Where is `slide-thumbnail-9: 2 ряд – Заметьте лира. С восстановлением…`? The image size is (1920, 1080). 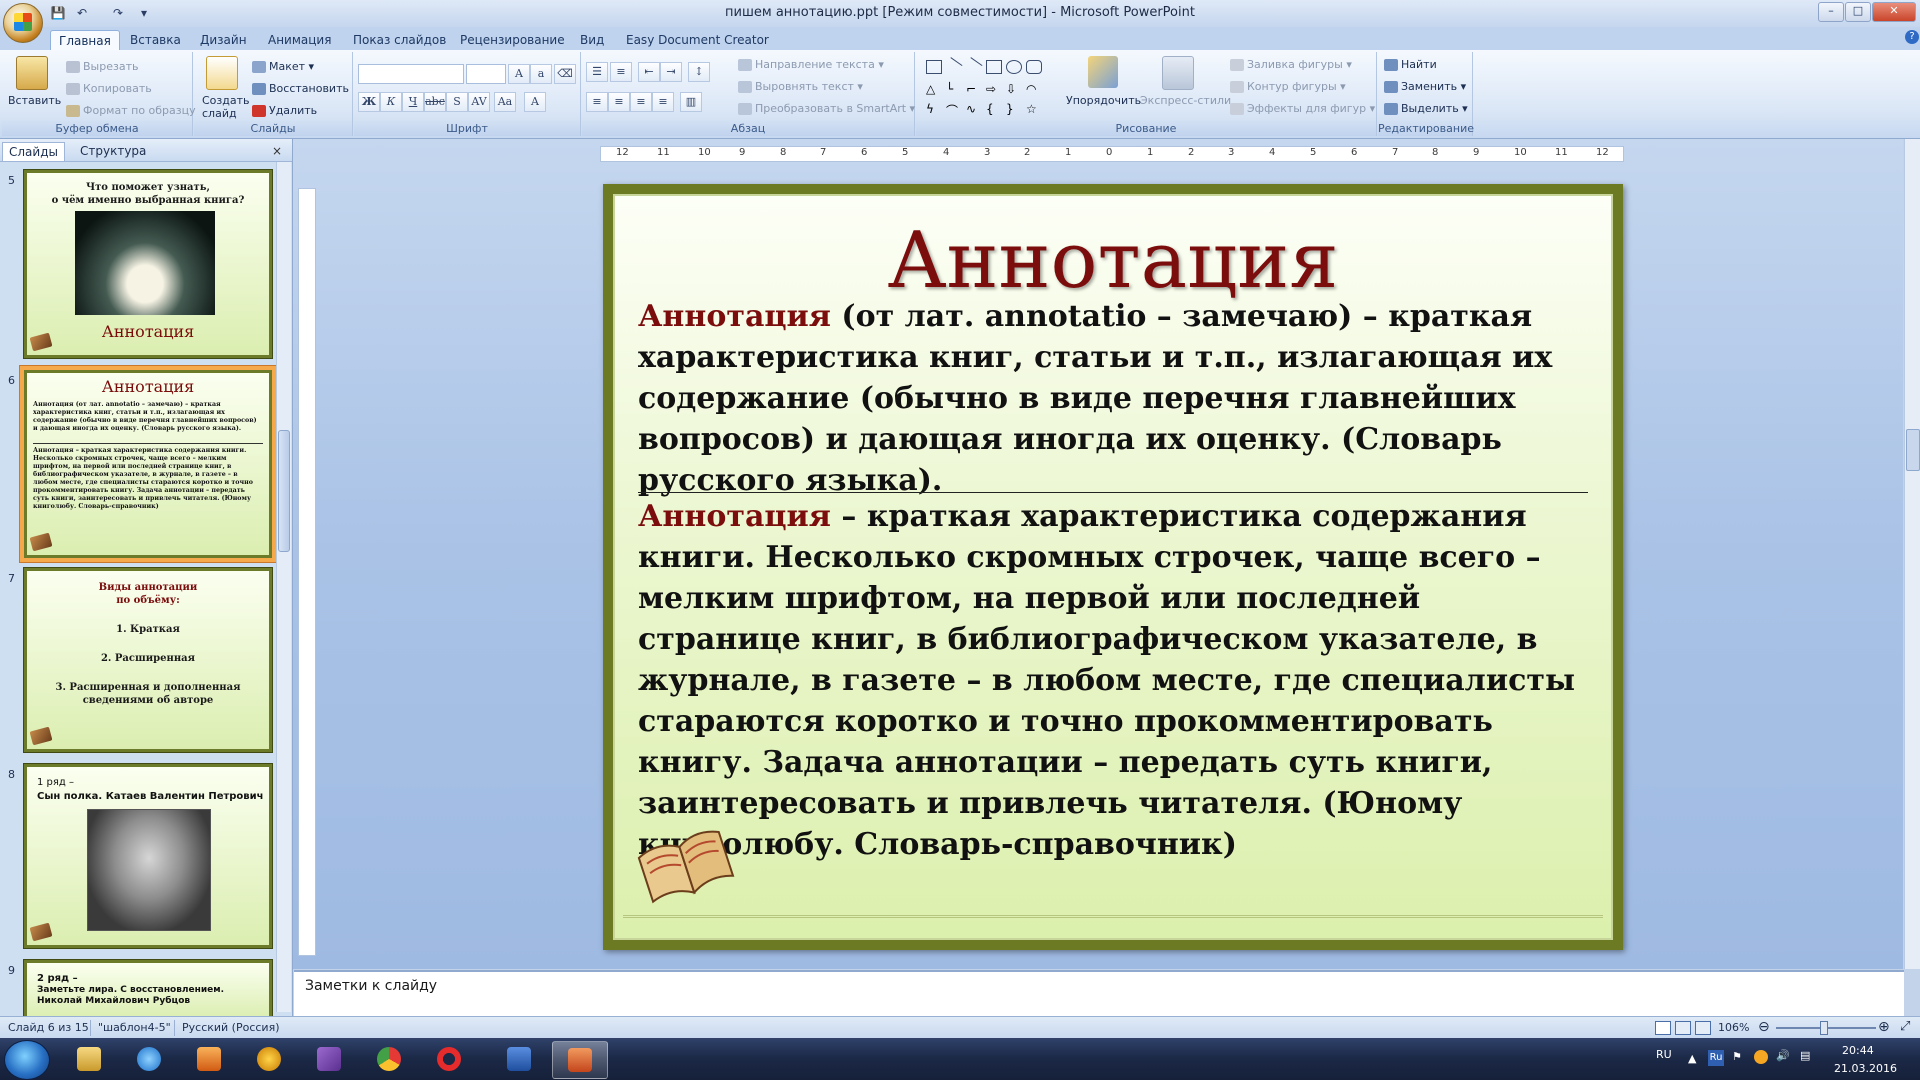
slide-thumbnail-9: 2 ряд – Заметьте лира. С восстановлением… is located at coordinates (148, 991).